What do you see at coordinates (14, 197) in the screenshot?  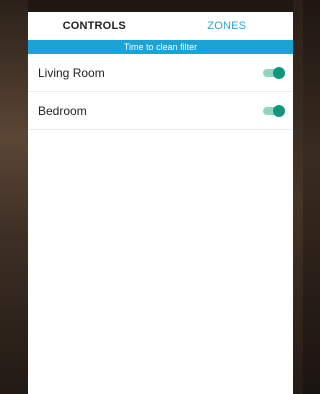 I see `background-left` at bounding box center [14, 197].